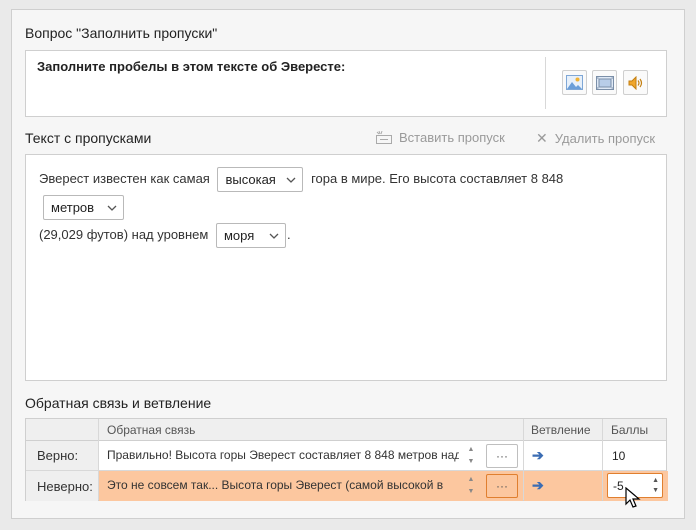 The width and height of the screenshot is (696, 530). Describe the element at coordinates (384, 137) in the screenshot. I see `insert-gap-icon` at that location.